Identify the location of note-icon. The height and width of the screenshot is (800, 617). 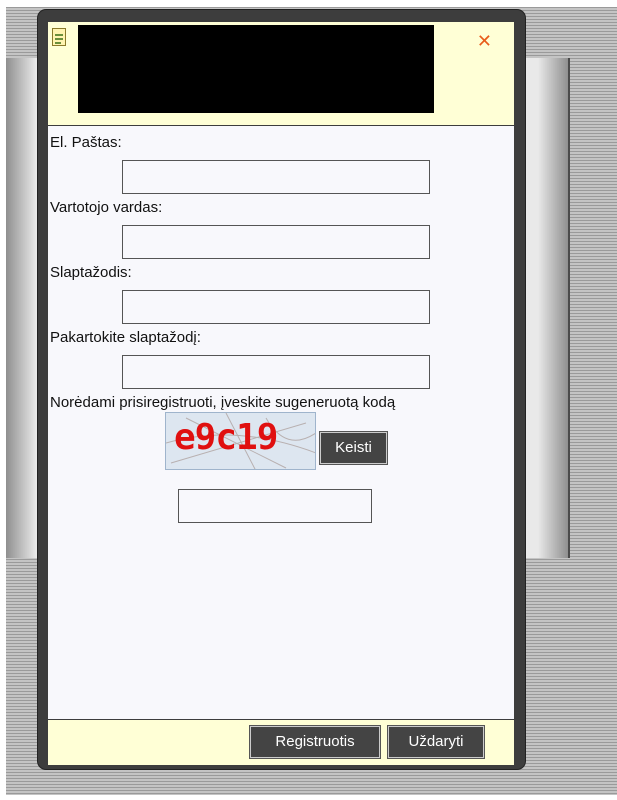
(59, 37).